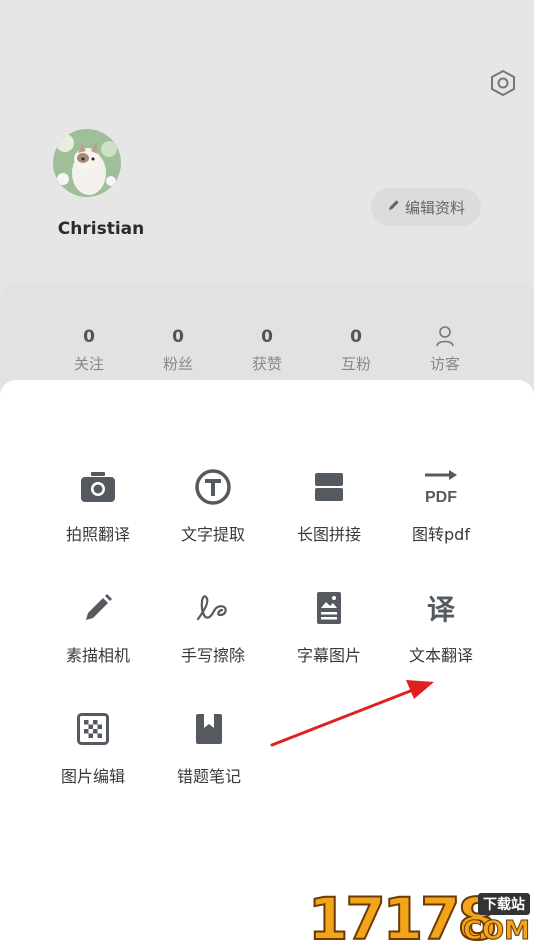  I want to click on tool-text-extract: 文字提取, so click(213, 506).